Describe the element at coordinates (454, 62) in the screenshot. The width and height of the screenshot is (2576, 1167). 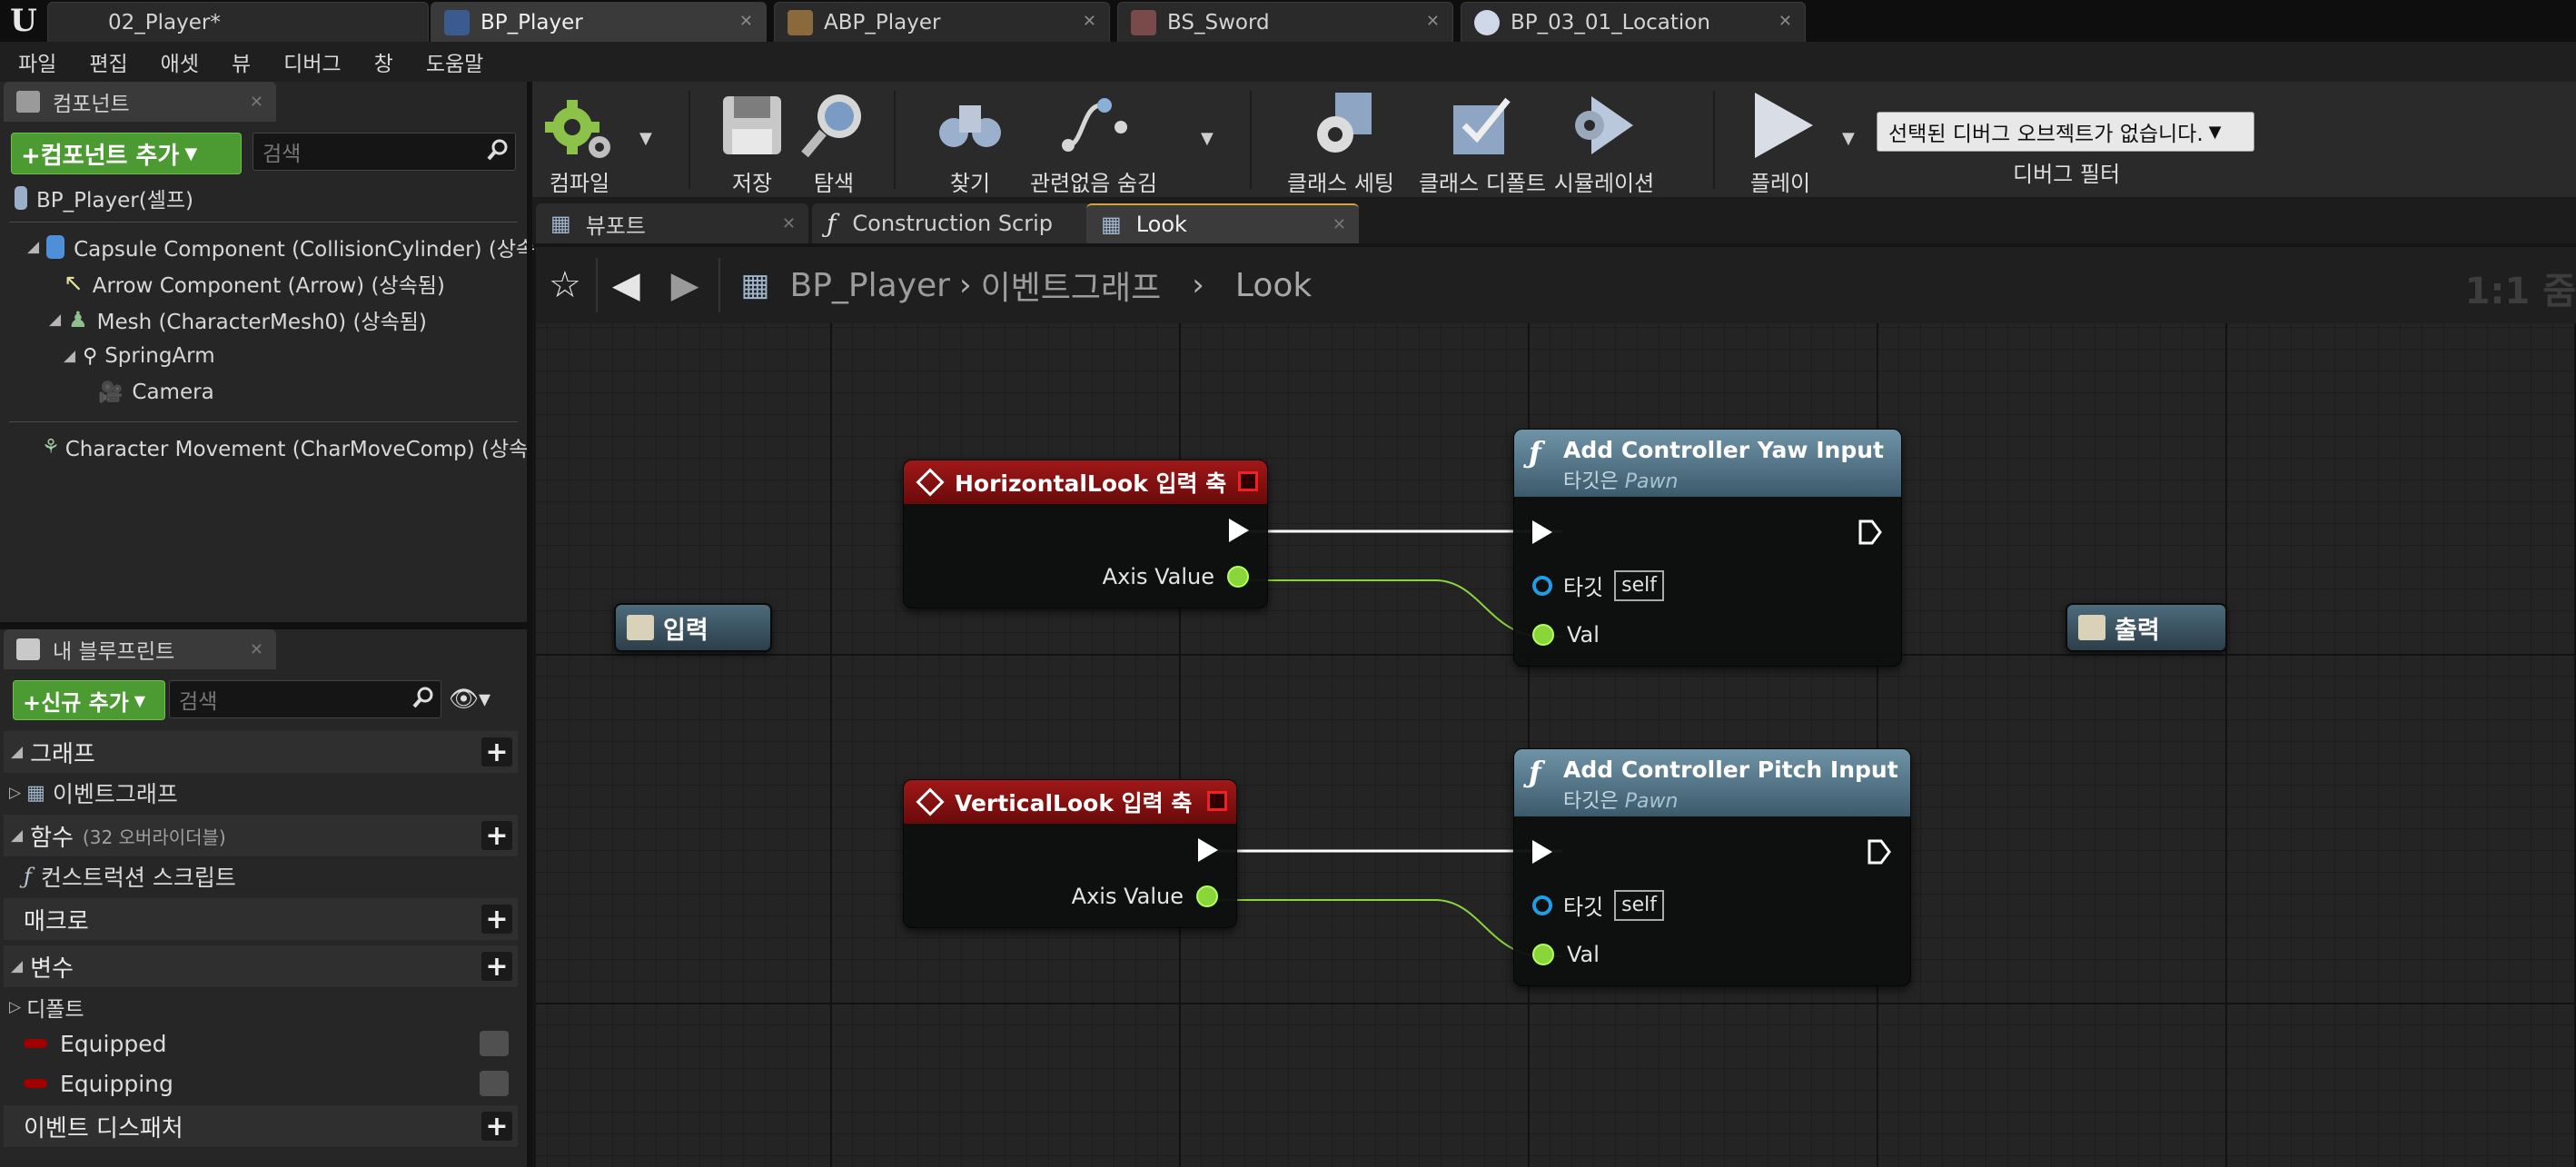
I see `menu-help: 도움말` at that location.